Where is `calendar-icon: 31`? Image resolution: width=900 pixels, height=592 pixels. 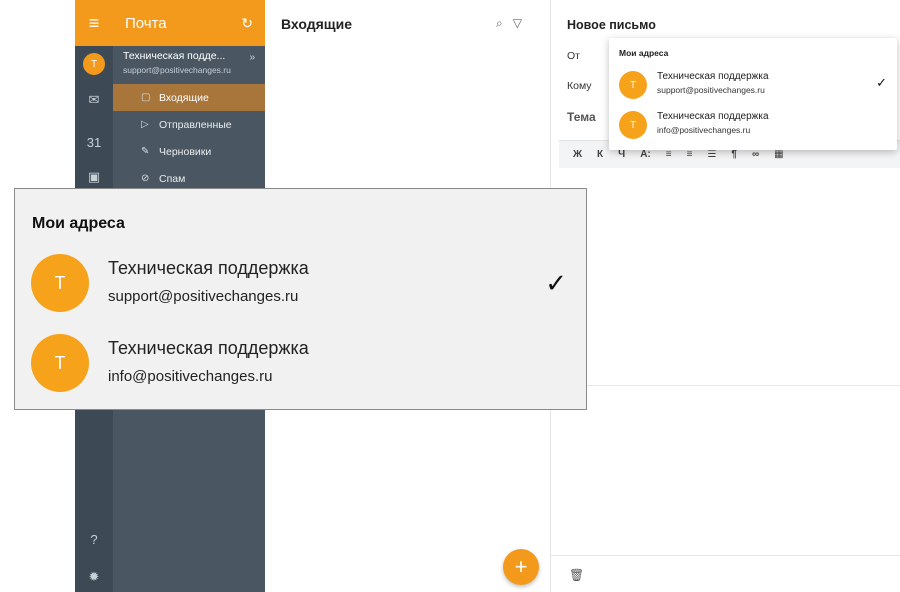
calendar-icon: 31 is located at coordinates (94, 142).